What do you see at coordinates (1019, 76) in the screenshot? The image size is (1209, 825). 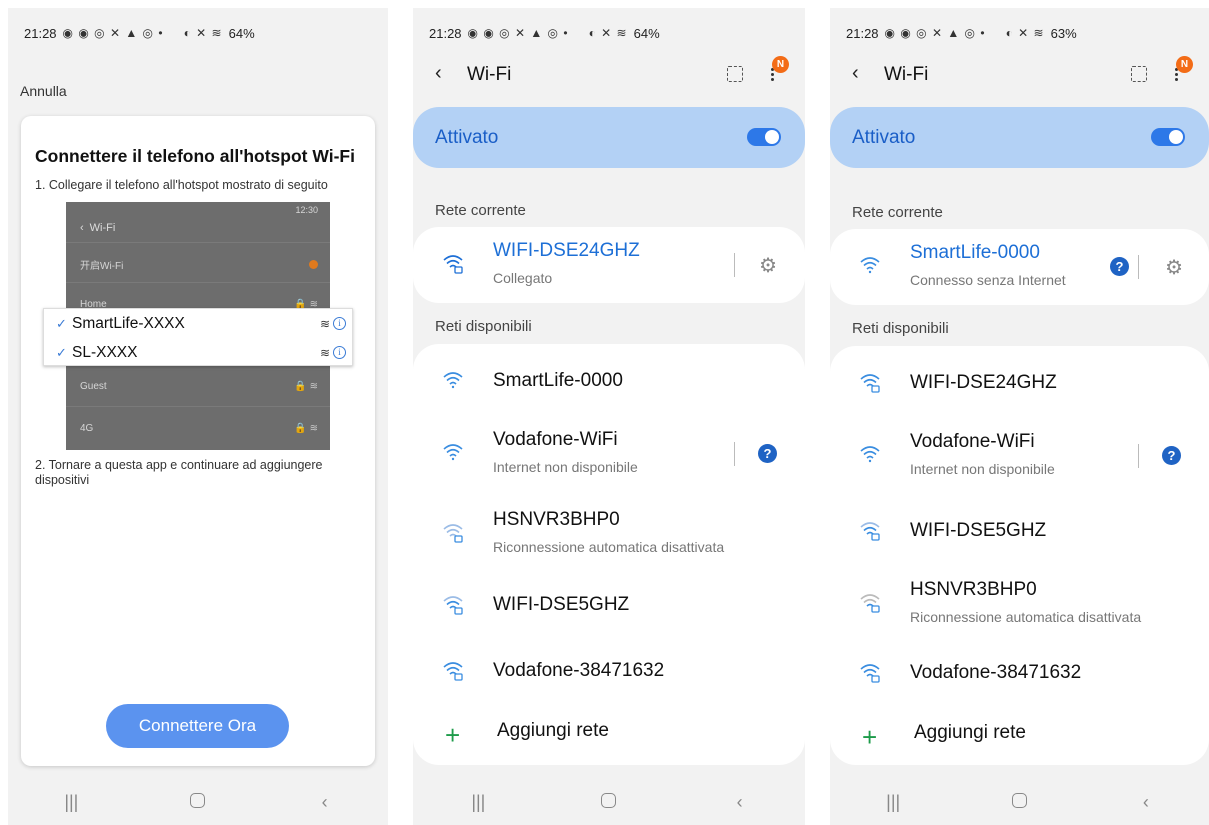 I see `wifi-header: ‹ Wi-Fi N` at bounding box center [1019, 76].